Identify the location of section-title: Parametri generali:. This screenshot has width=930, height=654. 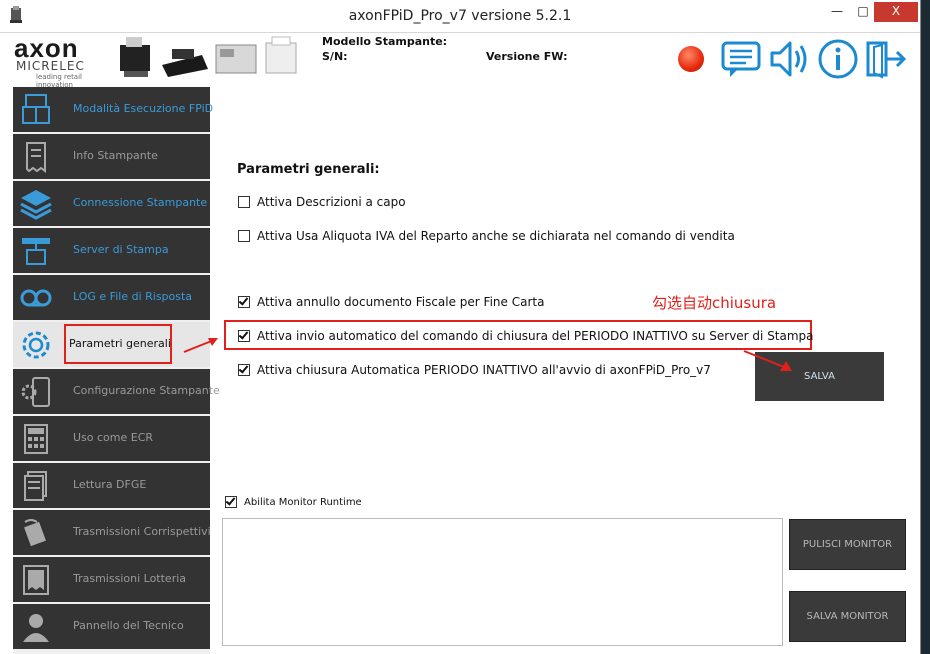
(308, 169).